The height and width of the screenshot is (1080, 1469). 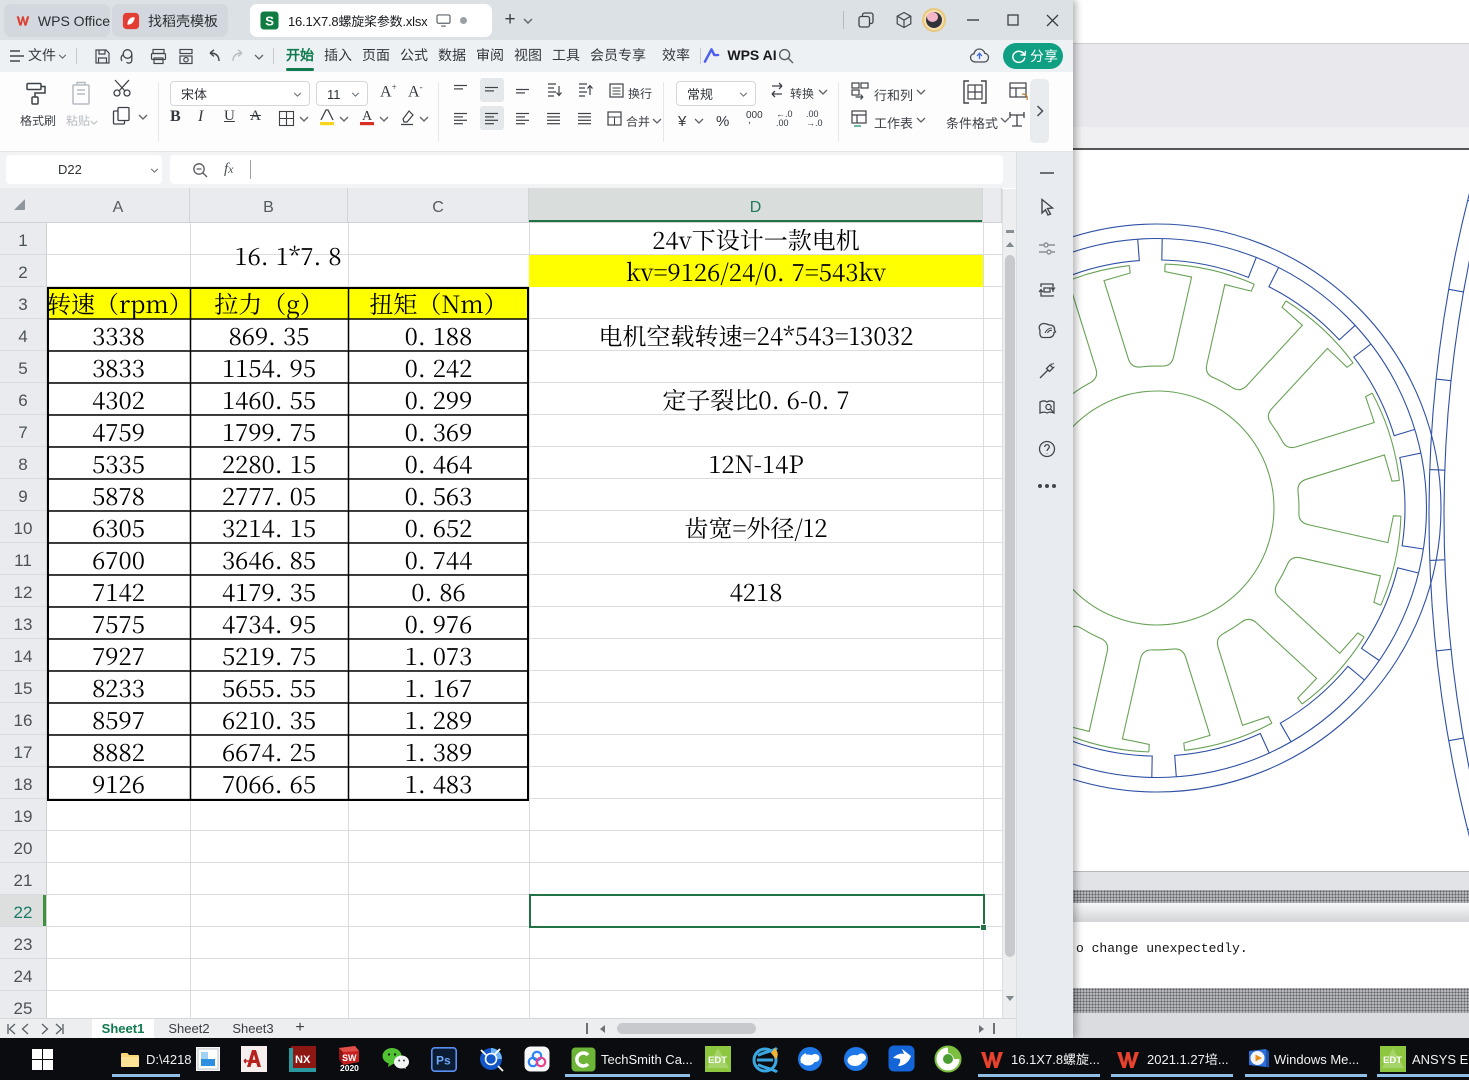 What do you see at coordinates (303, 1060) in the screenshot?
I see `svg-text: NX` at bounding box center [303, 1060].